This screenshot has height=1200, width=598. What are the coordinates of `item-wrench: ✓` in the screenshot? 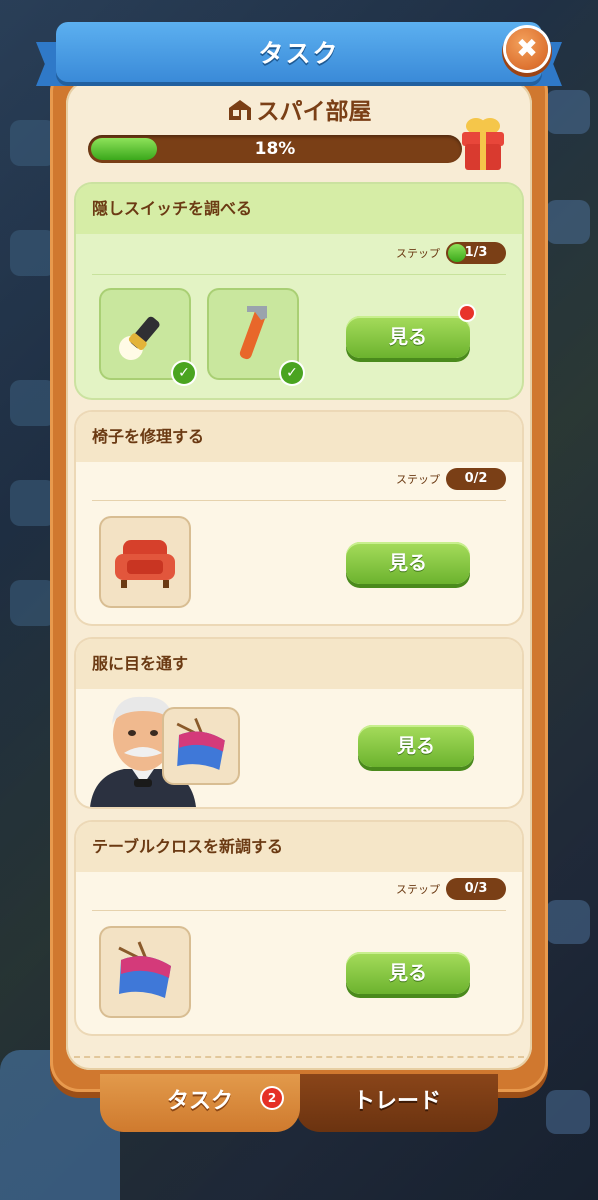 It's located at (256, 337).